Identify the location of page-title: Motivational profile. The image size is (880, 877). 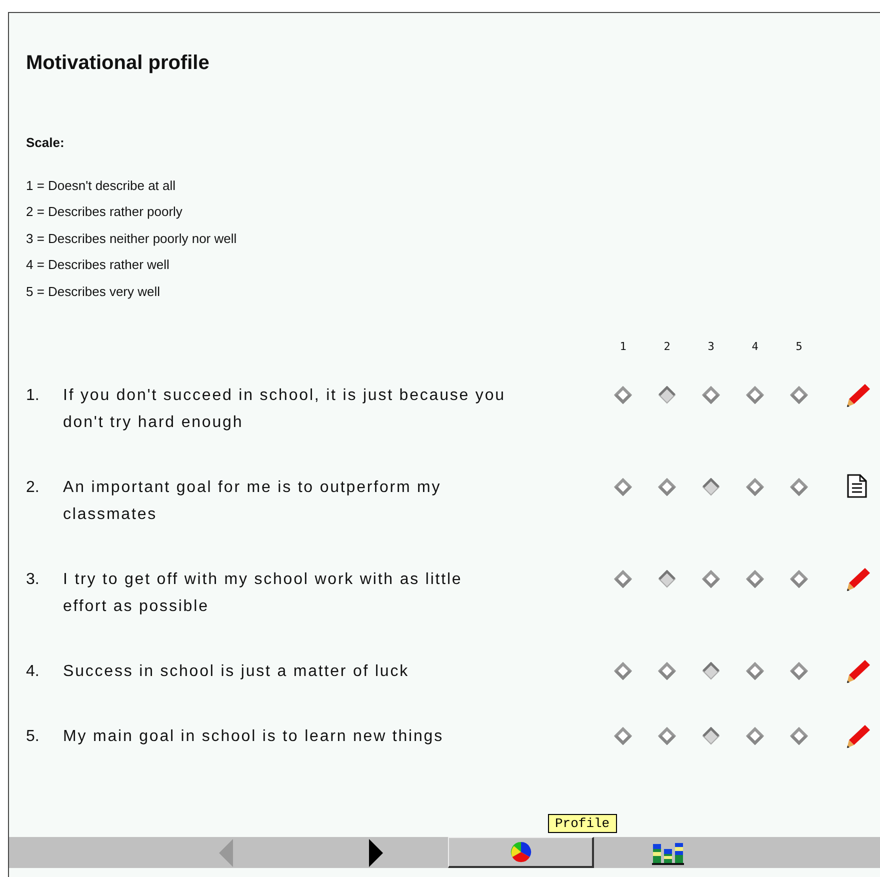
(118, 63).